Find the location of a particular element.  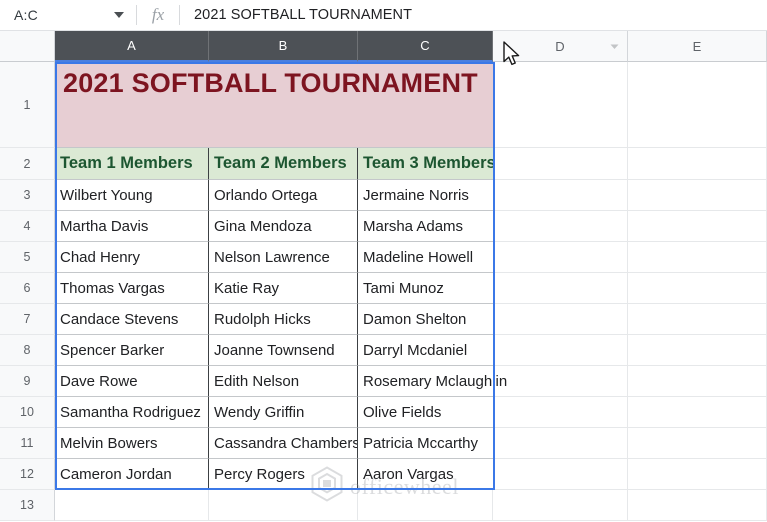

cell-e11 is located at coordinates (697, 443).